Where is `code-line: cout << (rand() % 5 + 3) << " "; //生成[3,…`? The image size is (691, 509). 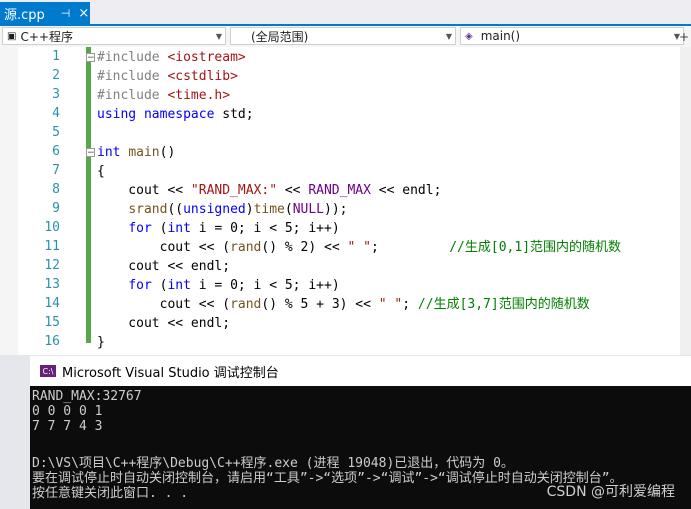
code-line: cout << (rand() % 5 + 3) << " "; //生成[3,… is located at coordinates (343, 304).